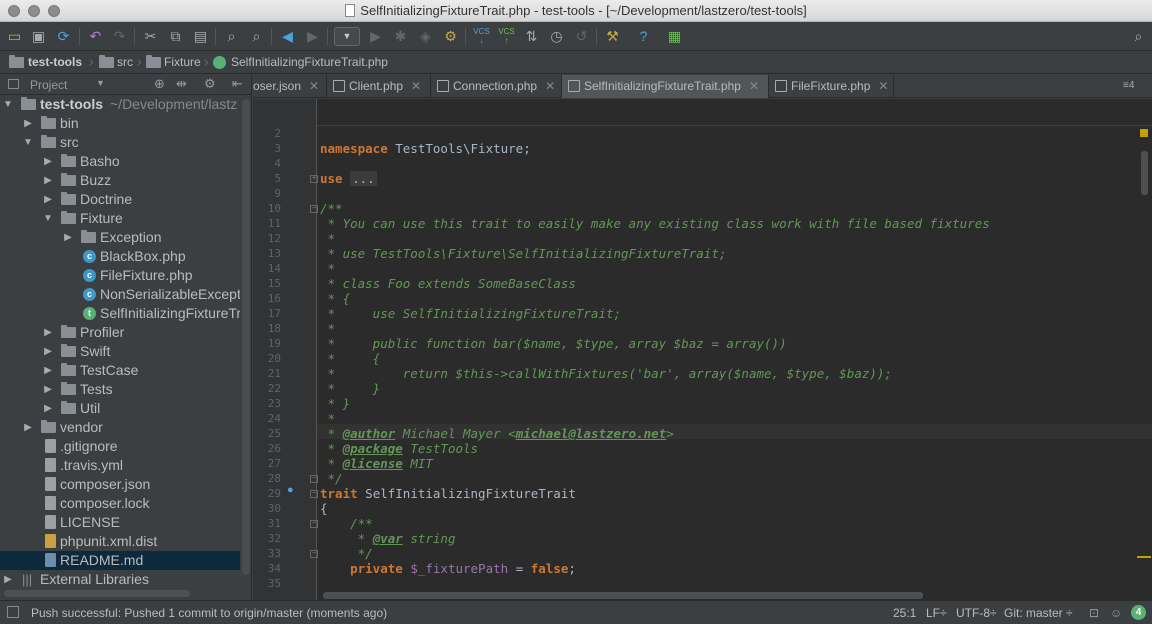  What do you see at coordinates (200, 36) in the screenshot?
I see `paste-icon: ▤` at bounding box center [200, 36].